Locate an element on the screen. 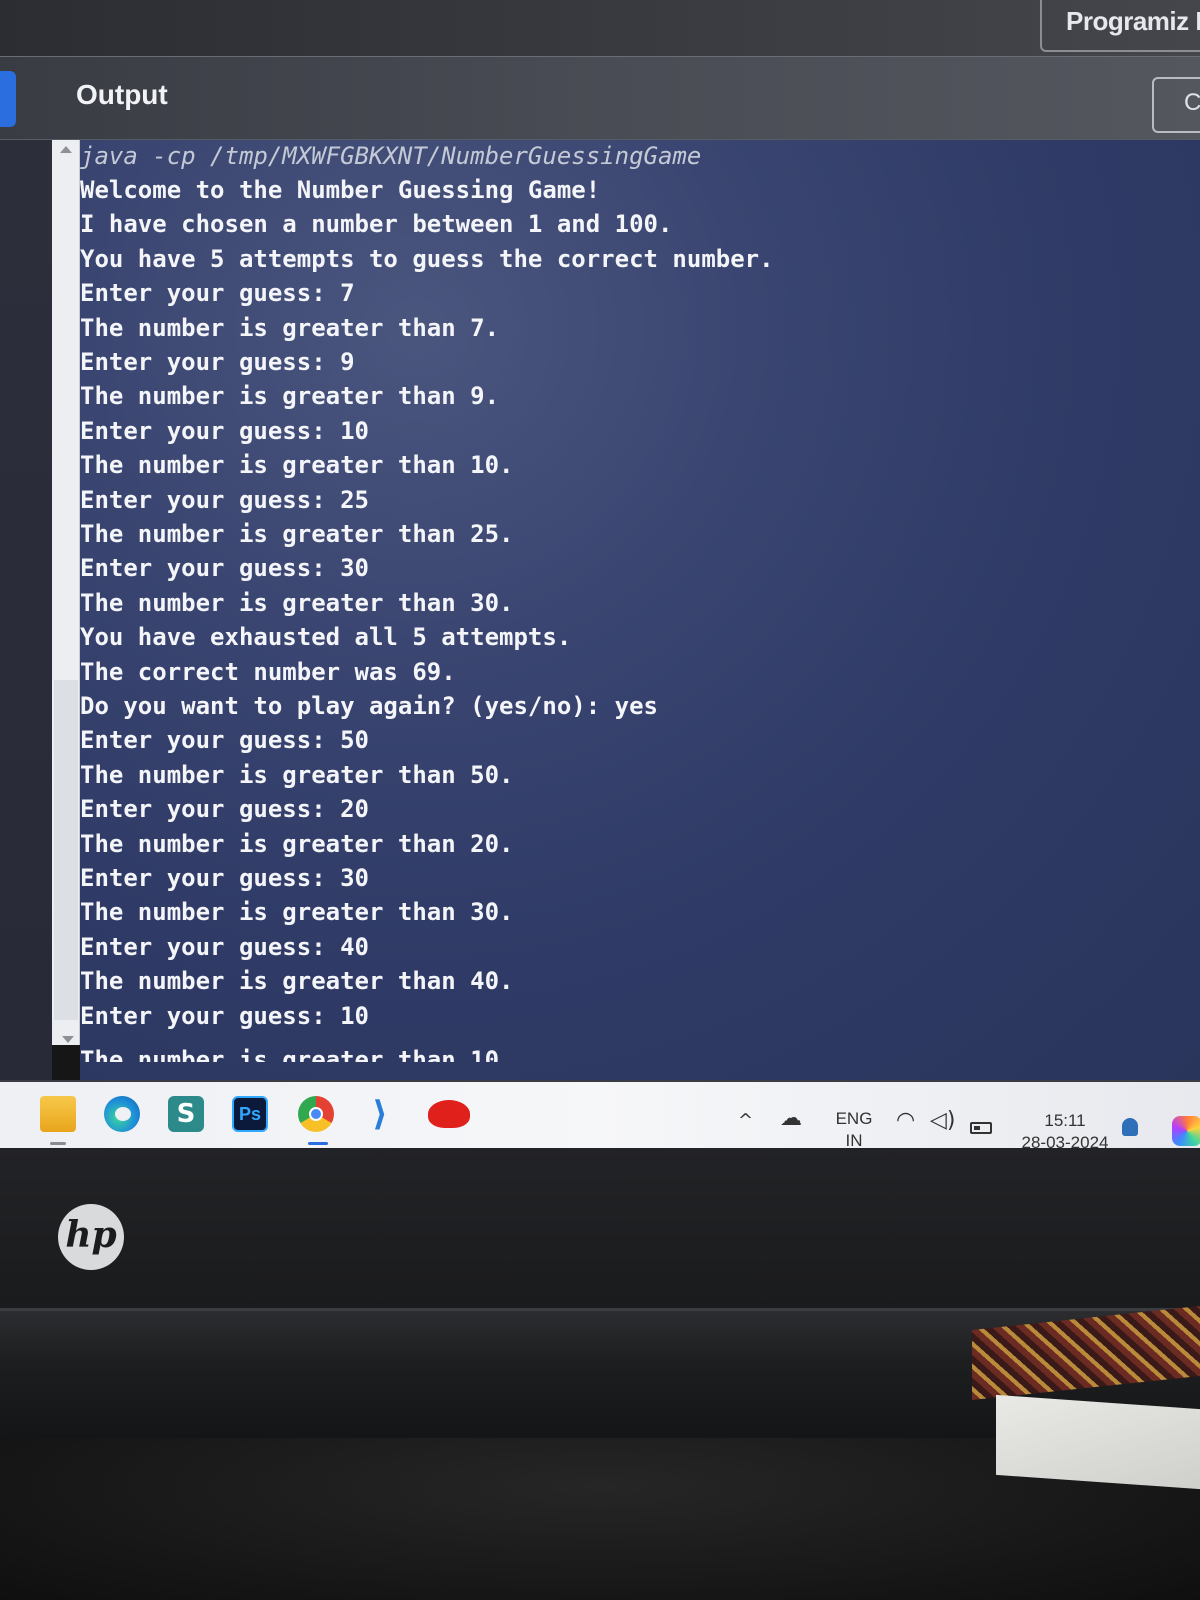  console-line: Enter your guess: 50 is located at coordinates (224, 740).